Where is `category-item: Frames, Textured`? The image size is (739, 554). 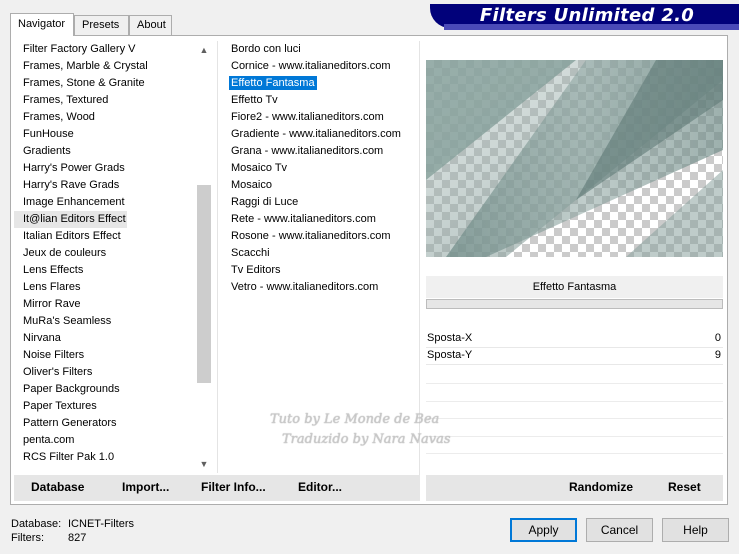
category-item: Frames, Textured is located at coordinates (104, 100).